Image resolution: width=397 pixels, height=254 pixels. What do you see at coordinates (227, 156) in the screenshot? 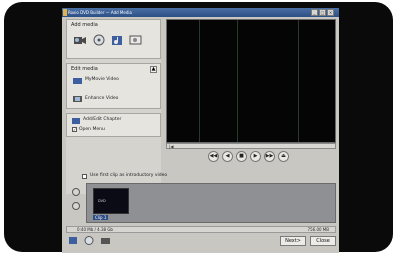
I see `step-back-button: ◀` at bounding box center [227, 156].